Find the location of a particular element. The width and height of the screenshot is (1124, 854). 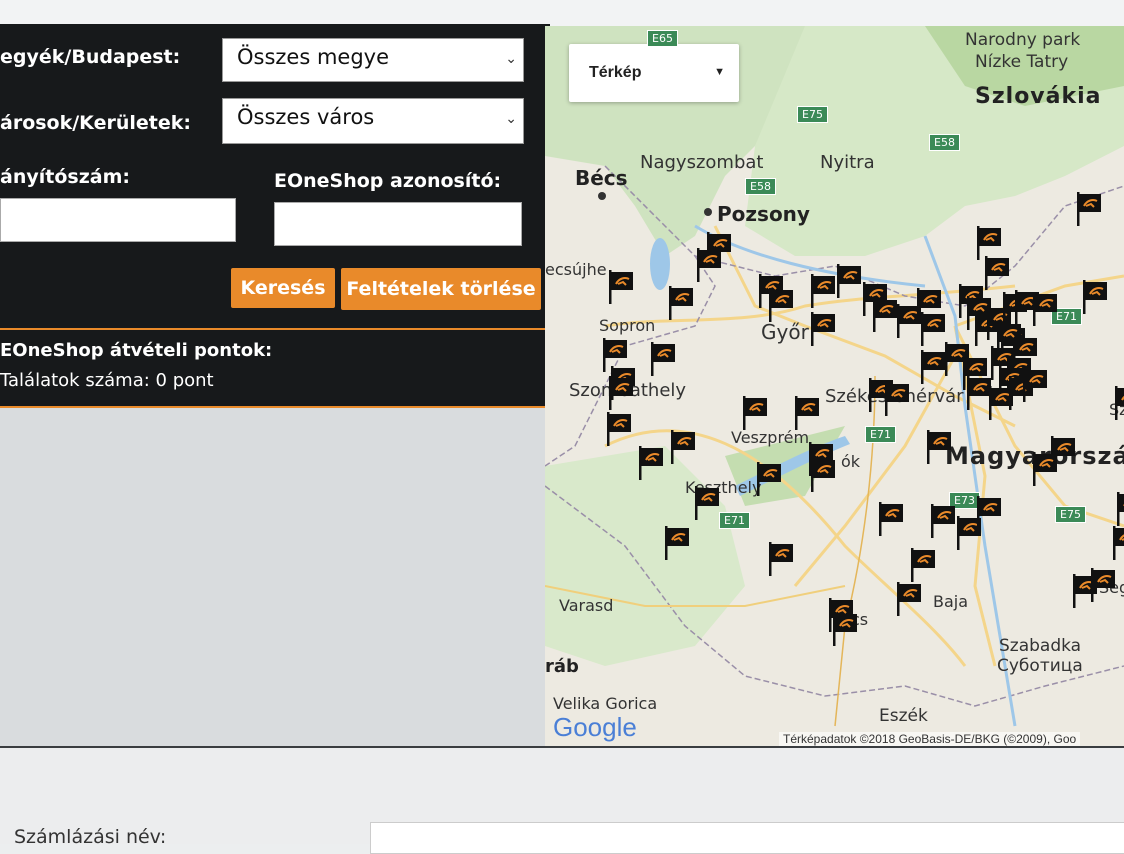

shopid-label: EOneShop azonosító: is located at coordinates (388, 181).